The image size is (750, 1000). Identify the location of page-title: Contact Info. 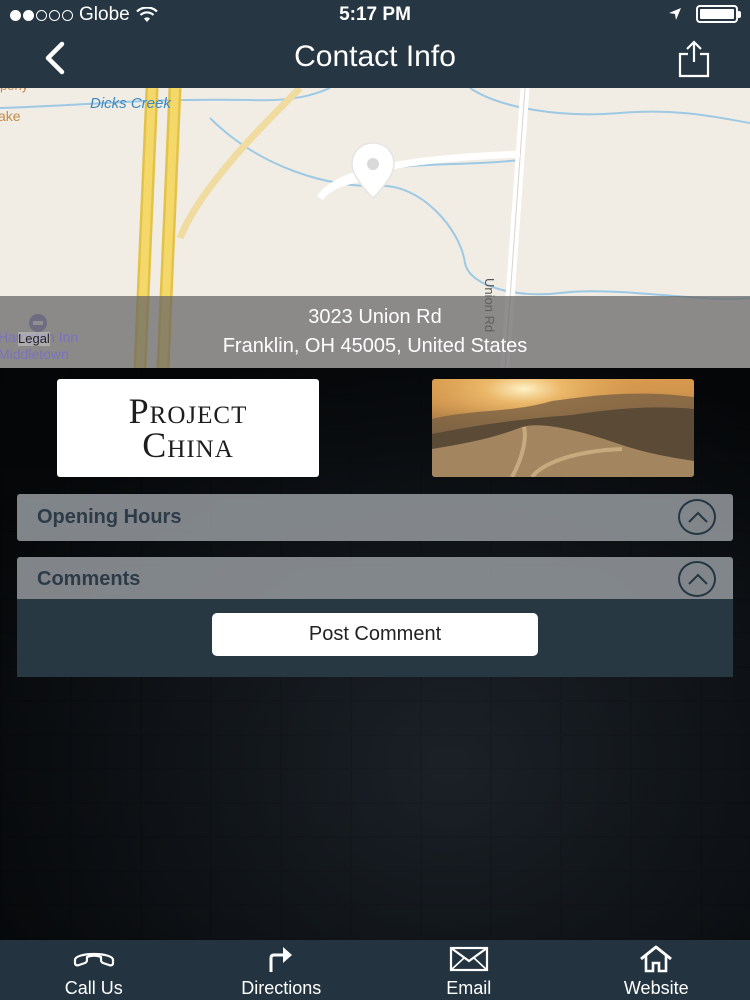
(375, 56).